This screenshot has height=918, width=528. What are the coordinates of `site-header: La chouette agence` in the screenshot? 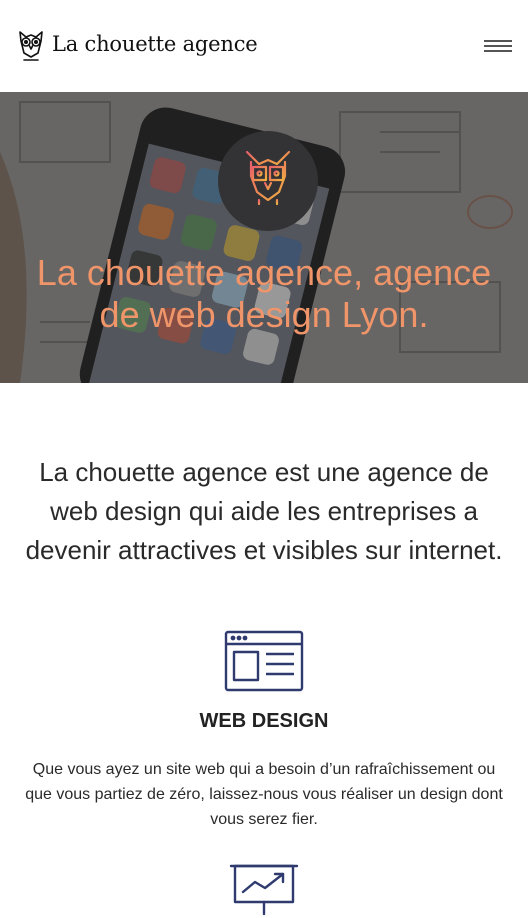 It's located at (264, 46).